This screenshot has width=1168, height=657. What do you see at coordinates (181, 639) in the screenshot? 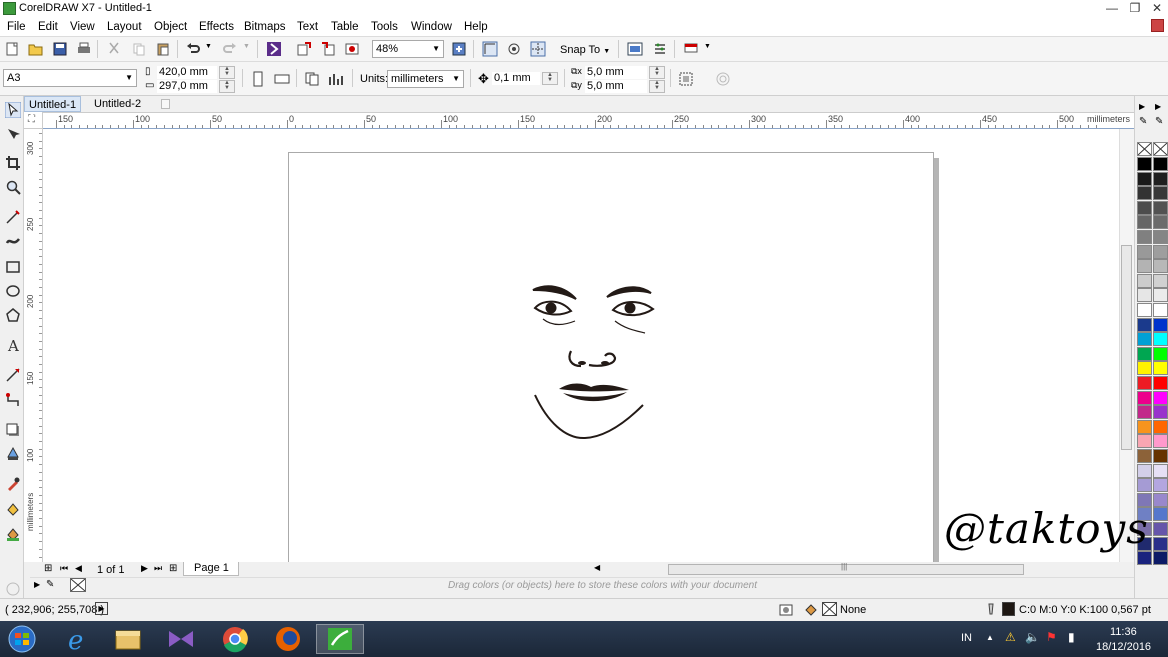
I see `visual-studio-icon` at bounding box center [181, 639].